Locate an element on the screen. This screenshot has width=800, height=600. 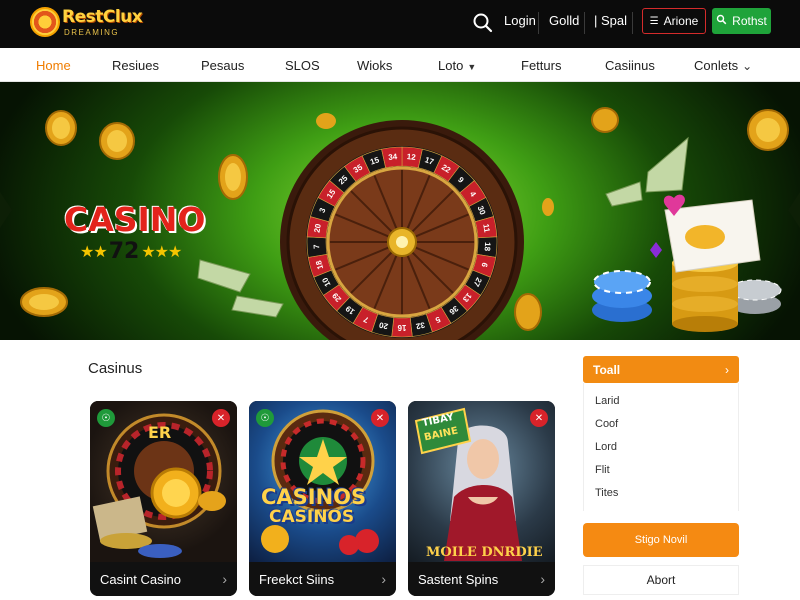
side-panel-header: Toall › is located at coordinates (661, 369).